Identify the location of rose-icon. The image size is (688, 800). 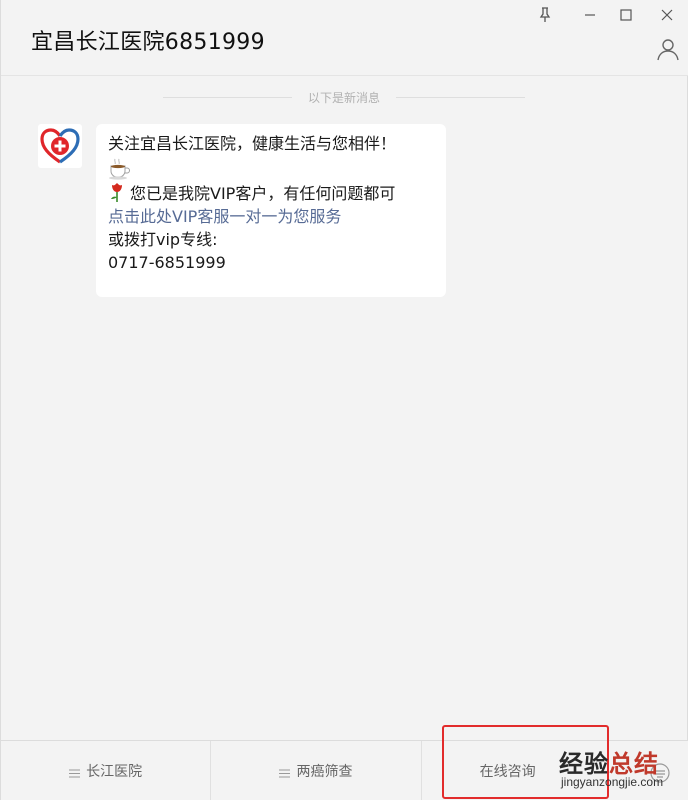
(117, 192).